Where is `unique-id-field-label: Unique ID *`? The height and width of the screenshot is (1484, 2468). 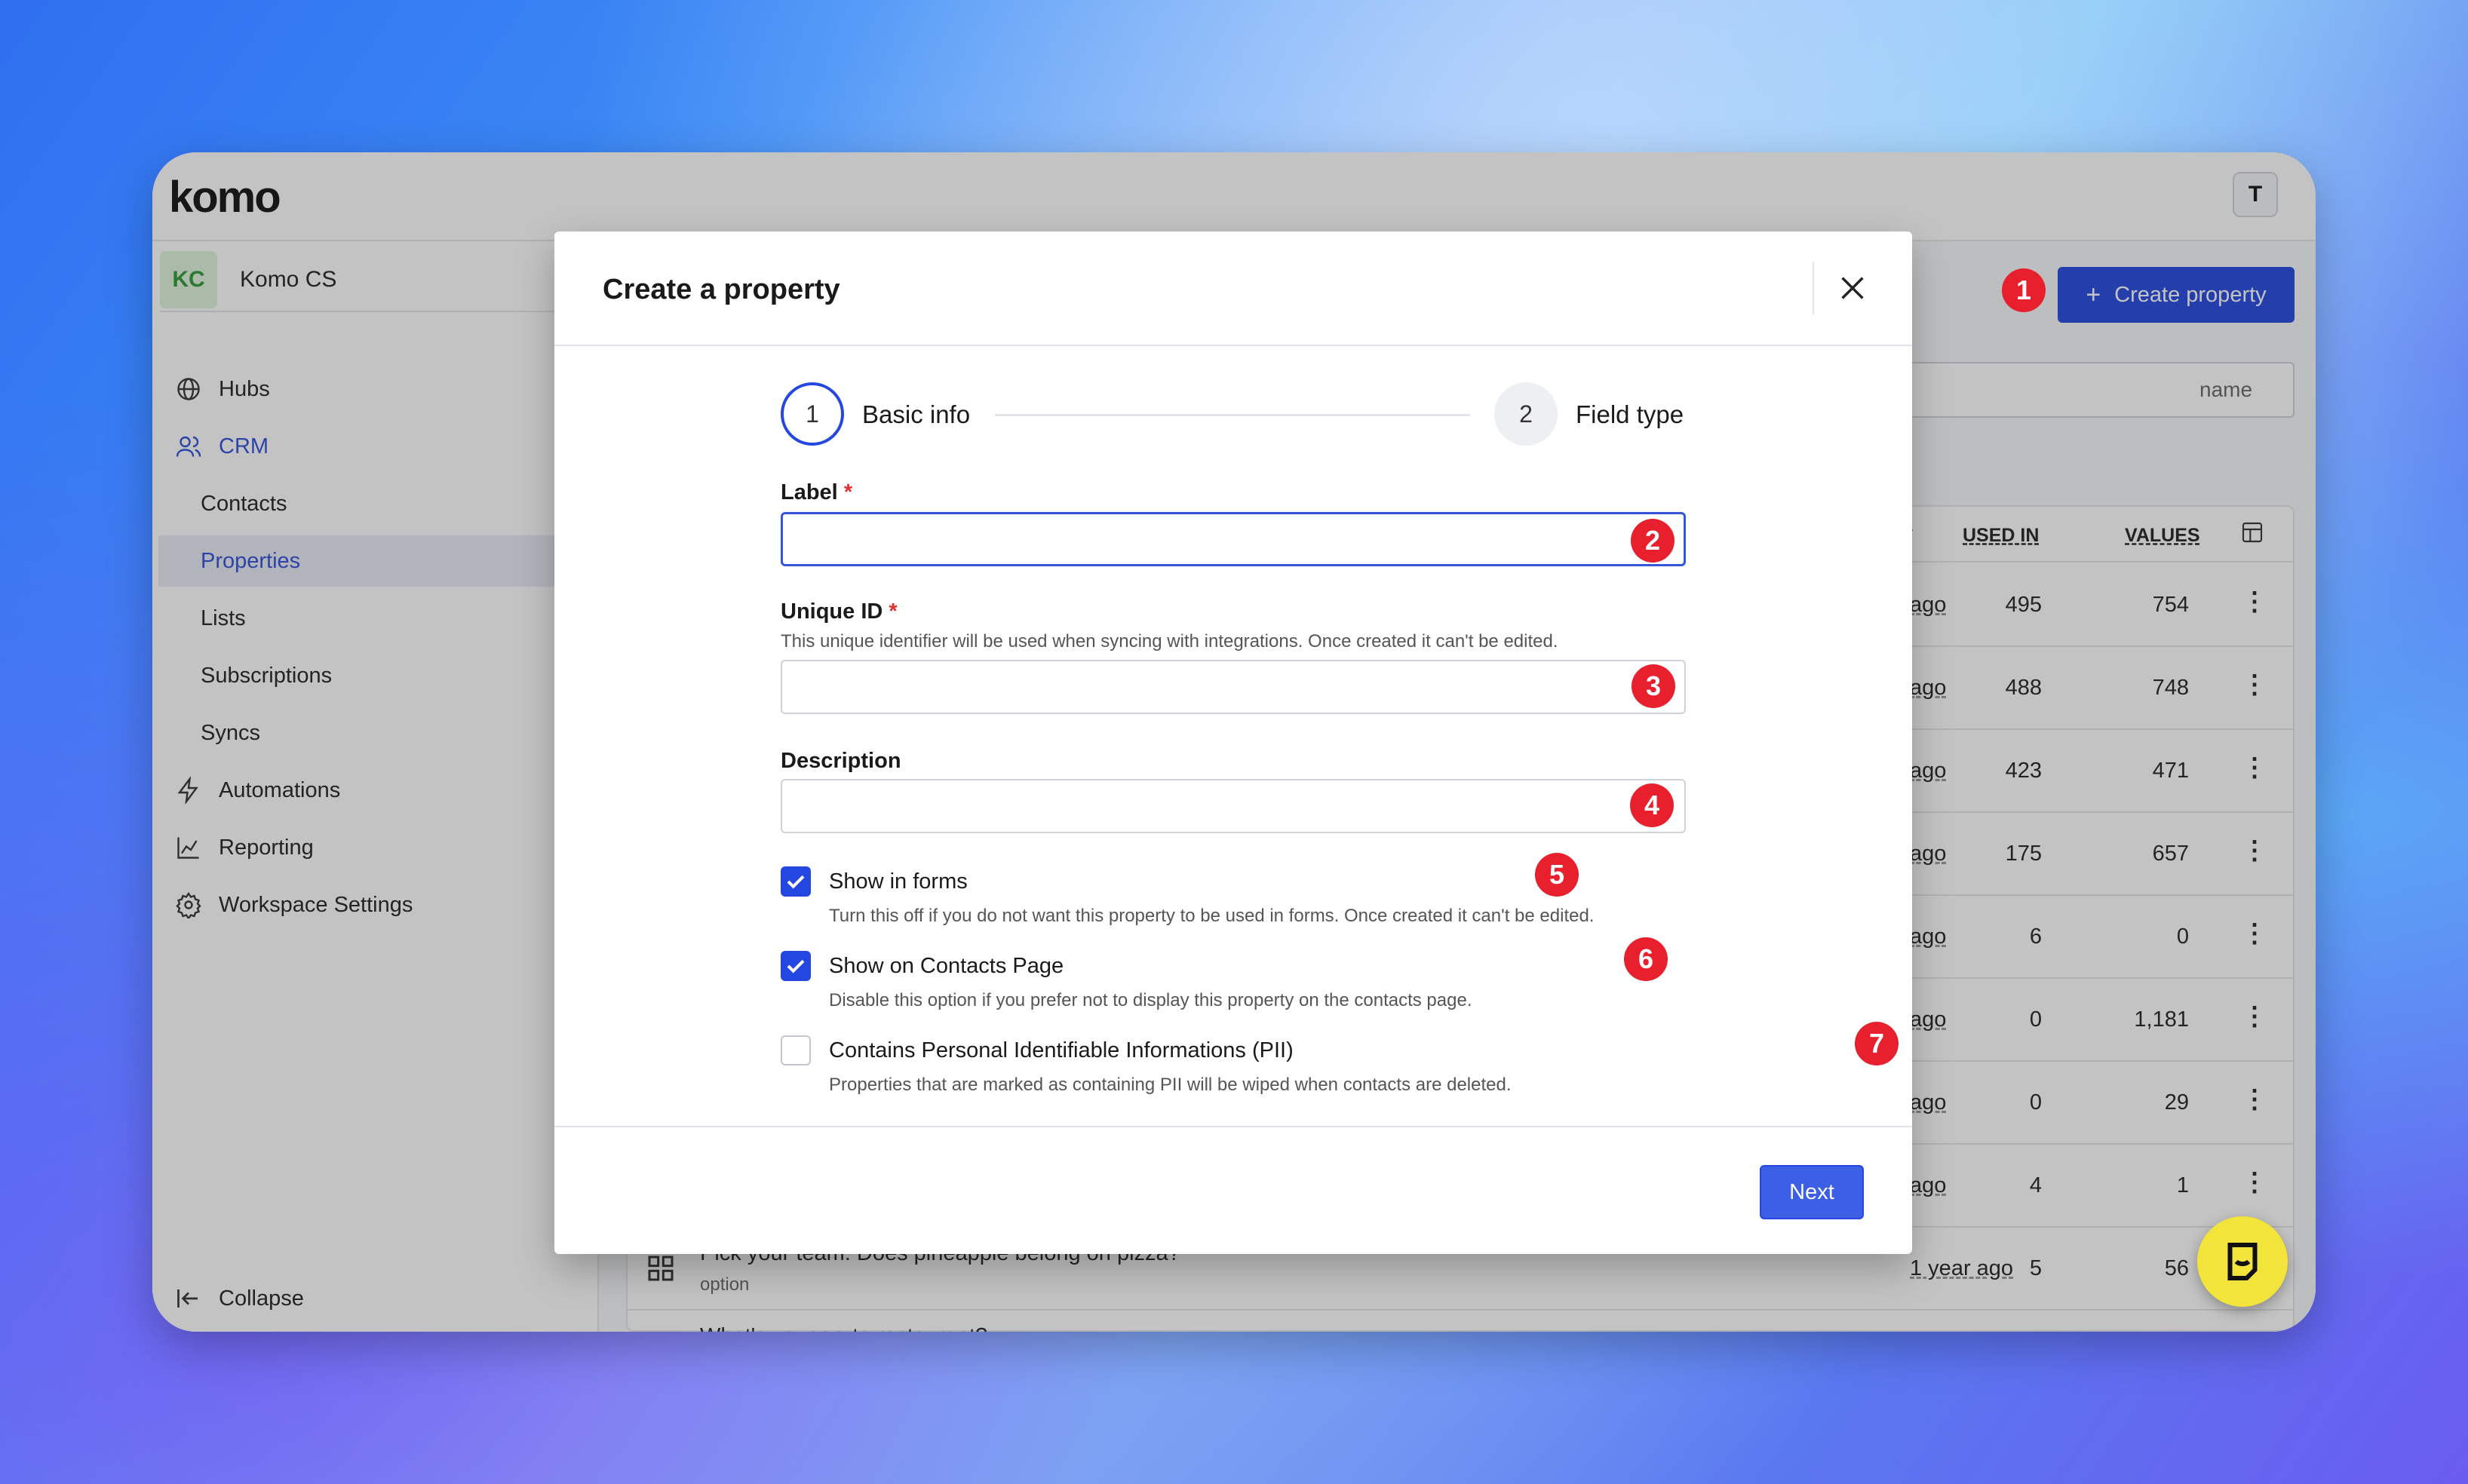
unique-id-field-label: Unique ID * is located at coordinates (839, 611).